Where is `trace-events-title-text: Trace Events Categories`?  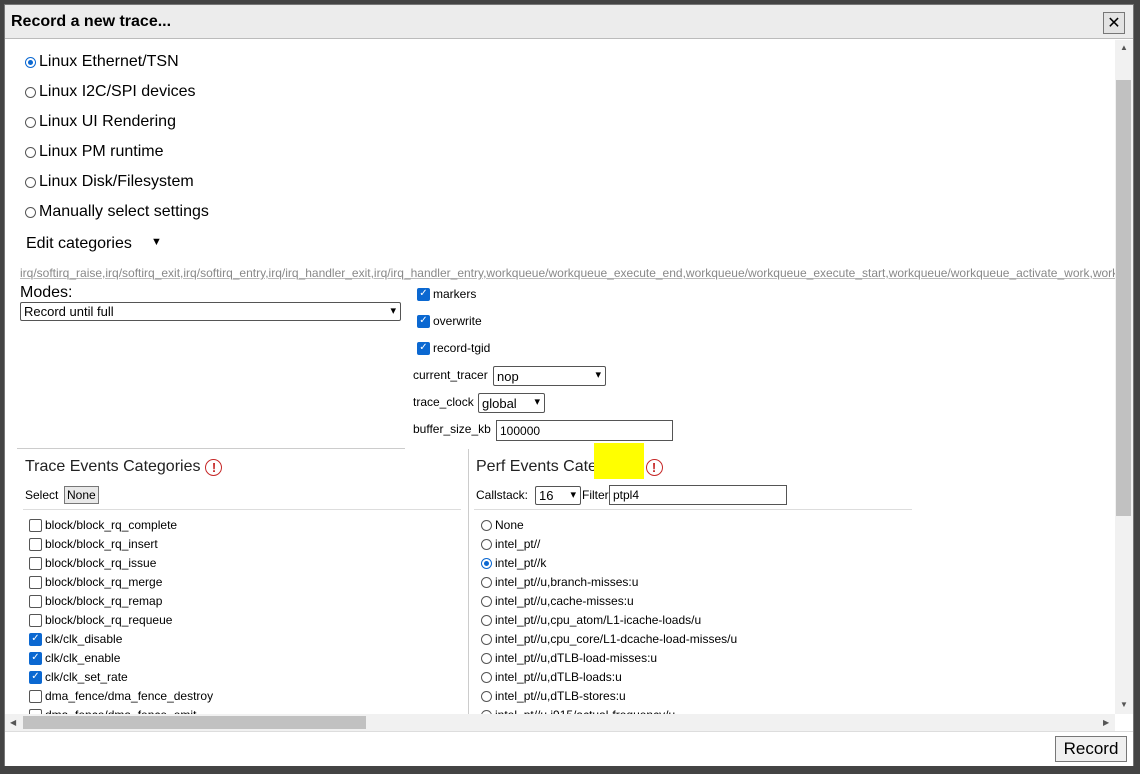
trace-events-title-text: Trace Events Categories is located at coordinates (113, 466).